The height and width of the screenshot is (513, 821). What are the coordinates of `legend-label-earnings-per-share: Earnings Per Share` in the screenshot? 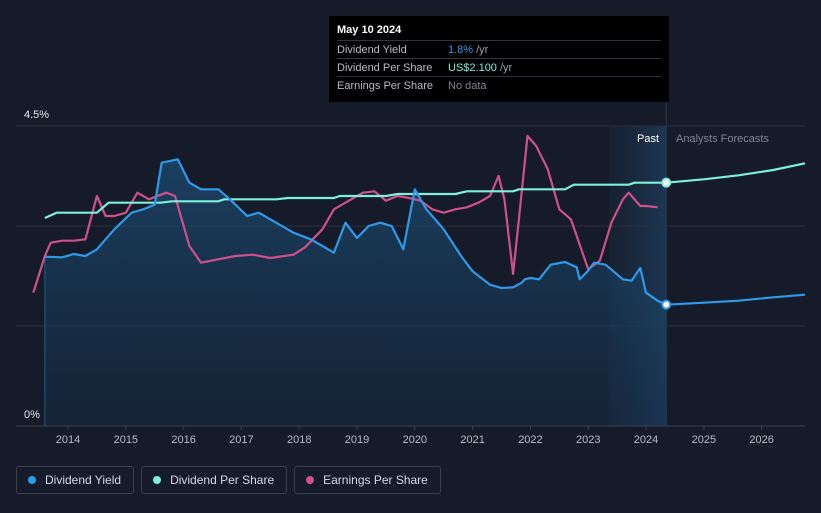 It's located at (375, 480).